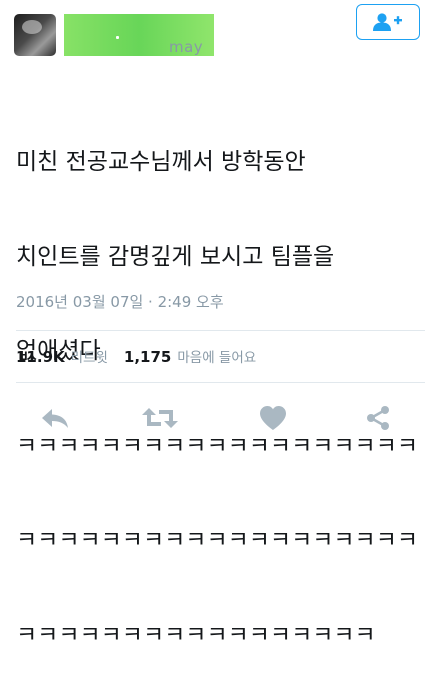 The image size is (441, 683). I want to click on user-handle: may, so click(186, 47).